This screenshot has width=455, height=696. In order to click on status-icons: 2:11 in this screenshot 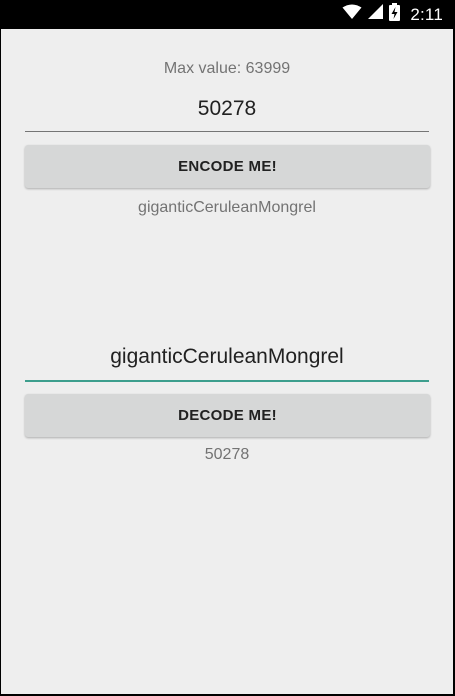, I will do `click(392, 14)`.